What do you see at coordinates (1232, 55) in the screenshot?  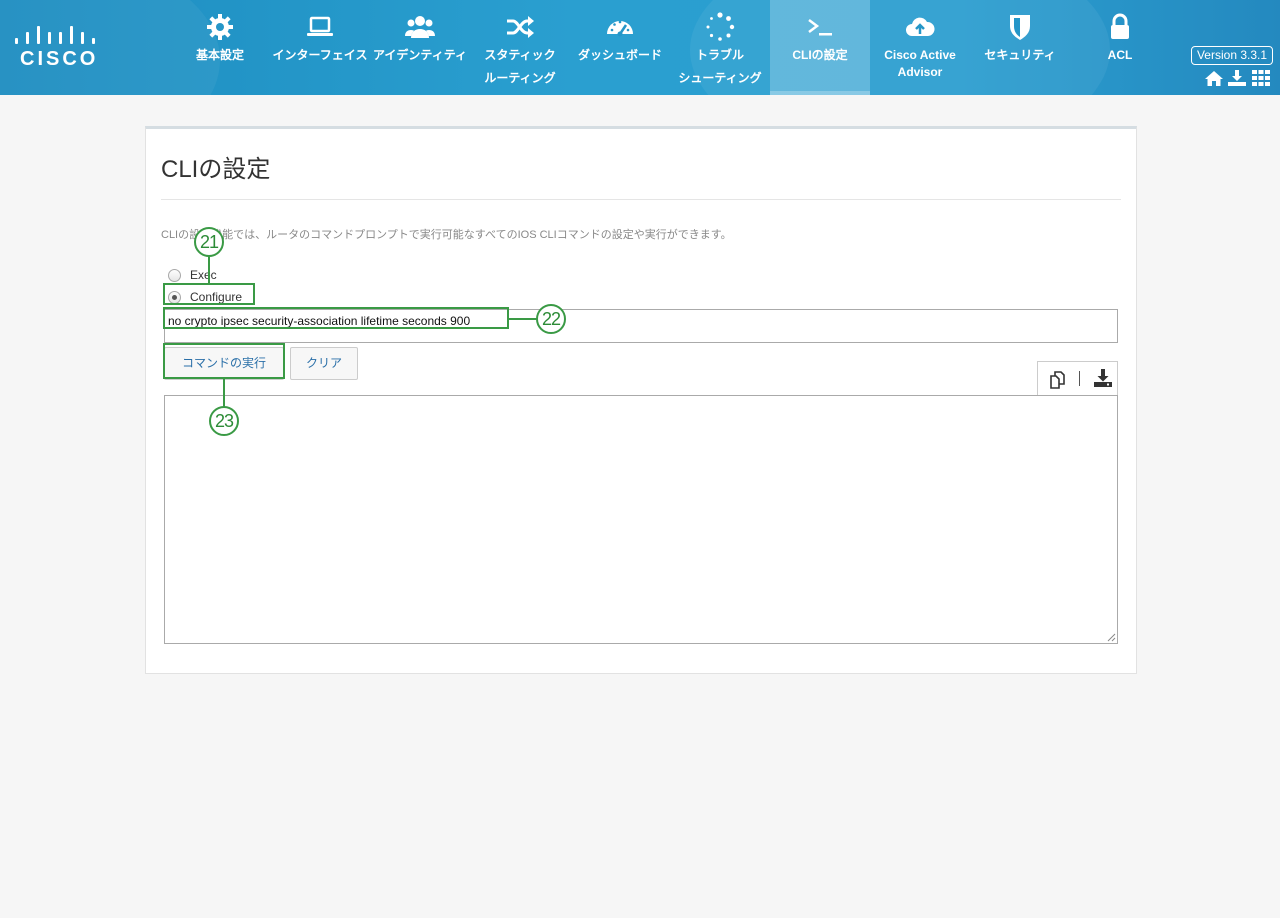 I see `version-badge: Version 3.3.1` at bounding box center [1232, 55].